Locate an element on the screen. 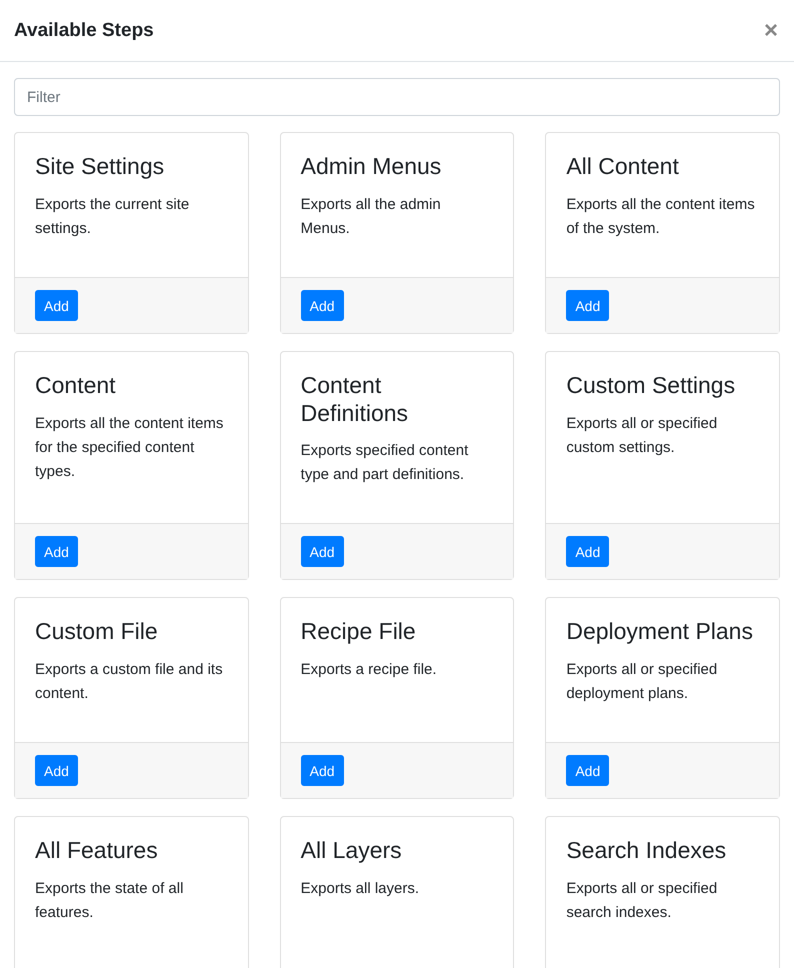 The width and height of the screenshot is (794, 968). step-title: Deployment Plans is located at coordinates (660, 632).